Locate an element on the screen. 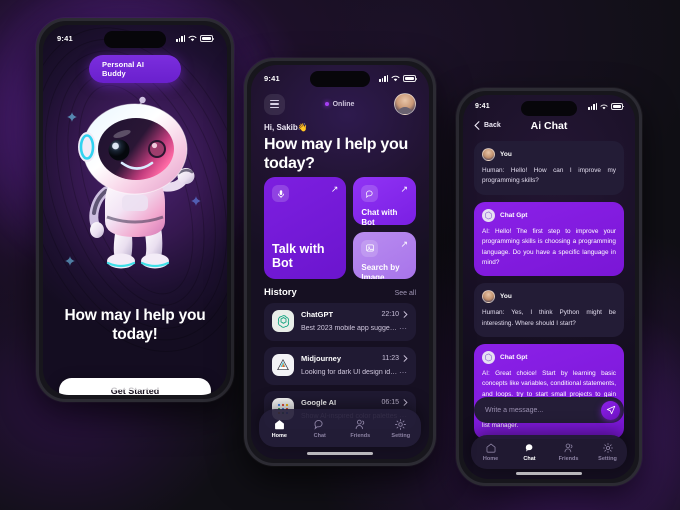  history-item-name: Google AI is located at coordinates (319, 402).